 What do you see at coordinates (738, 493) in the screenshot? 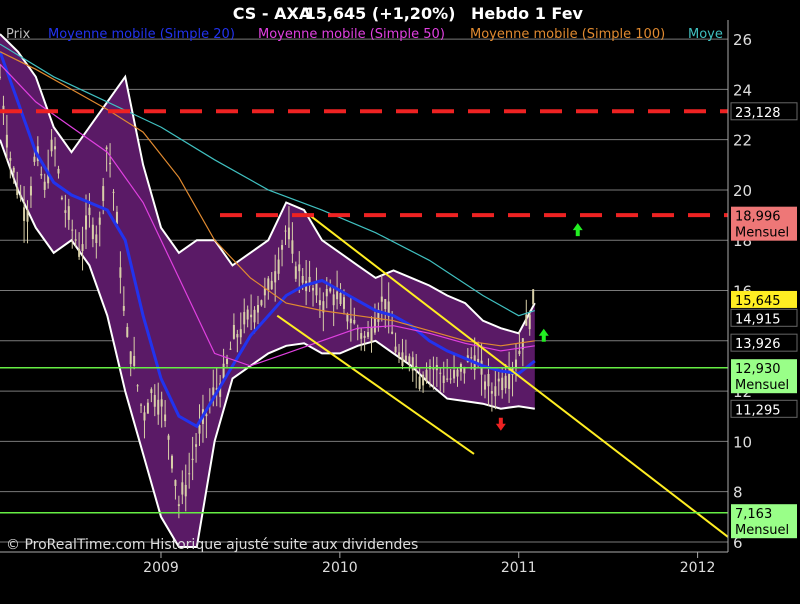
I see `y-tick-label: 8` at bounding box center [738, 493].